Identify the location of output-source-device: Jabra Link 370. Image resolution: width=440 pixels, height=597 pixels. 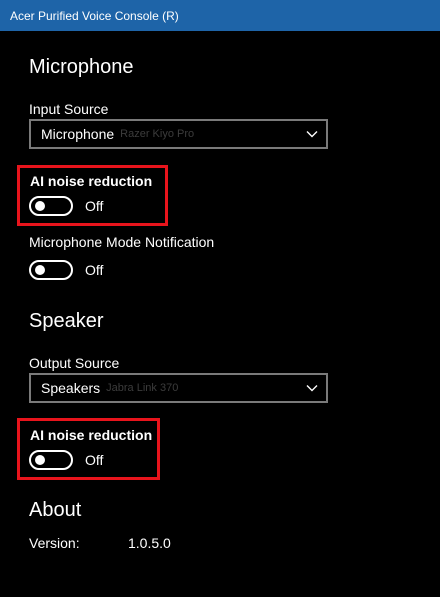
(142, 388).